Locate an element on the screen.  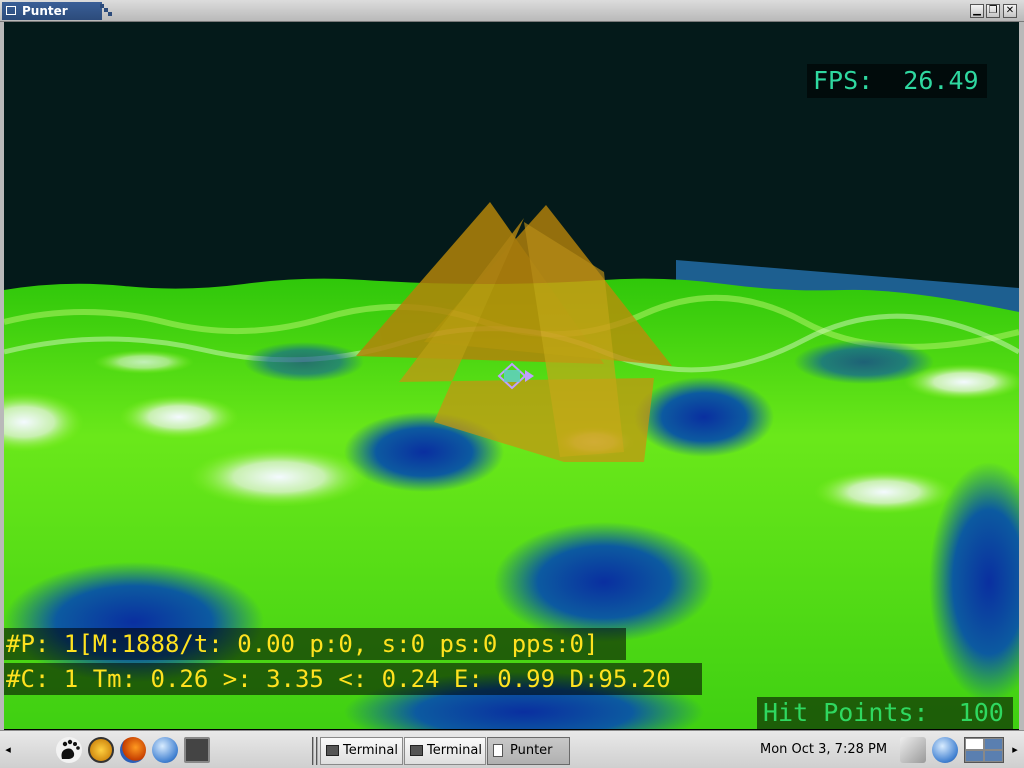
gnome-foot-icon is located at coordinates (69, 750).